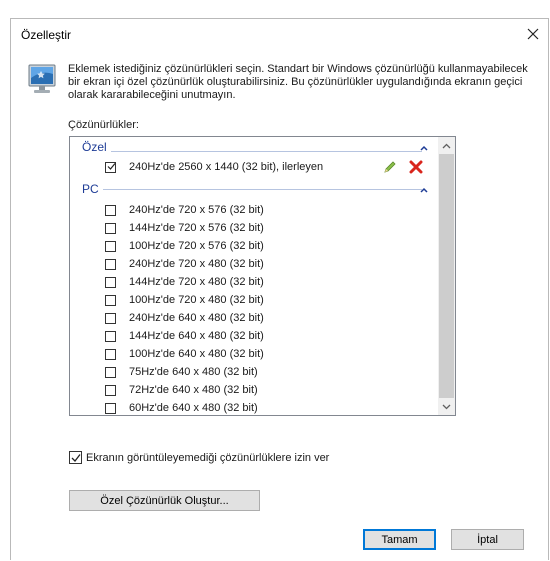 This screenshot has height=561, width=550. I want to click on item-label: 240Hz'de 2560 x 1440 (32 bit), ilerleyen, so click(226, 167).